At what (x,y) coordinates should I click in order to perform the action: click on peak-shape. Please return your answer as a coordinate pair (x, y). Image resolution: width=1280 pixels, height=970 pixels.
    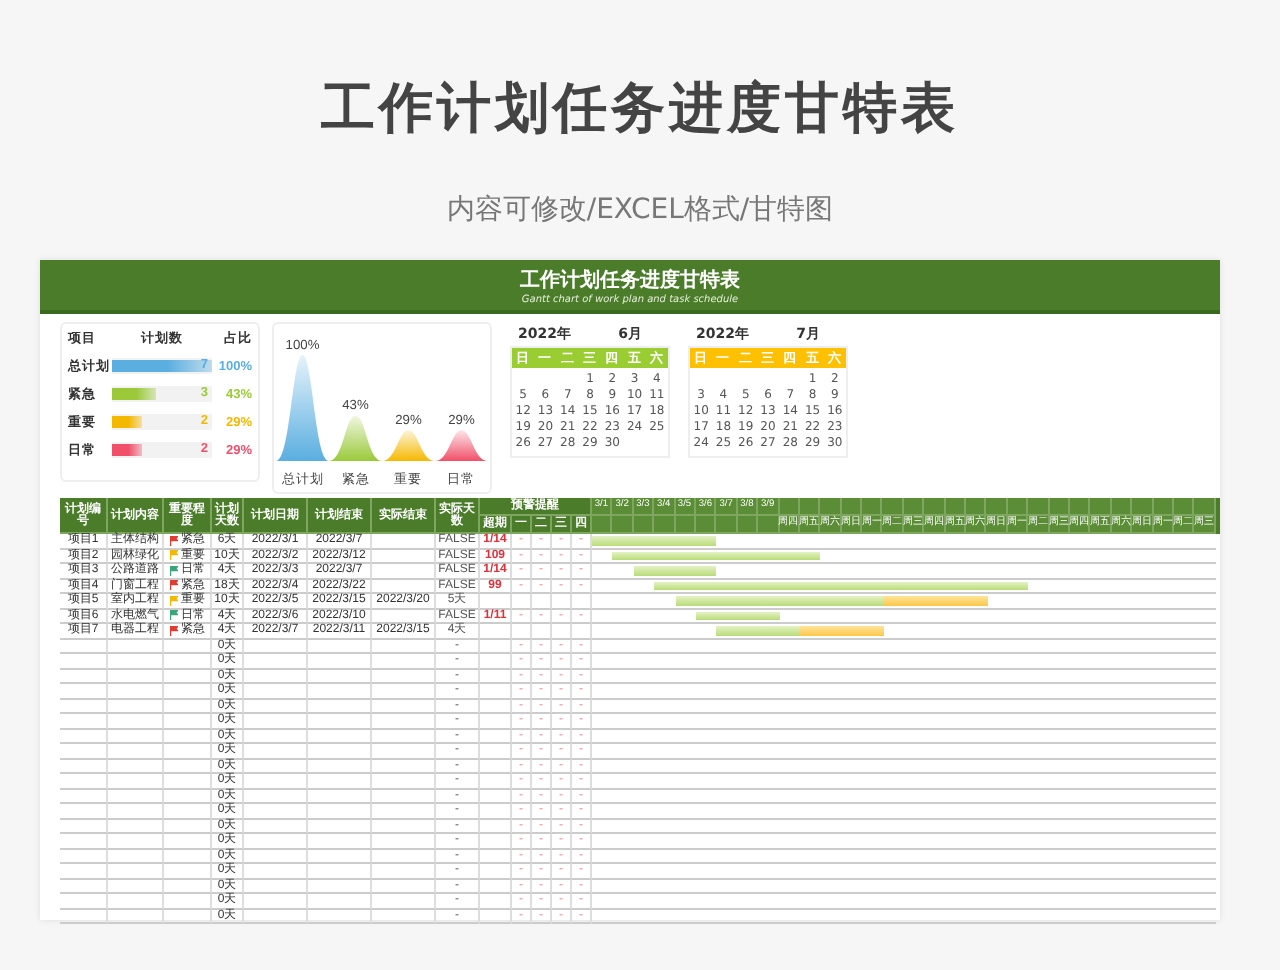
    Looking at the image, I should click on (461, 445).